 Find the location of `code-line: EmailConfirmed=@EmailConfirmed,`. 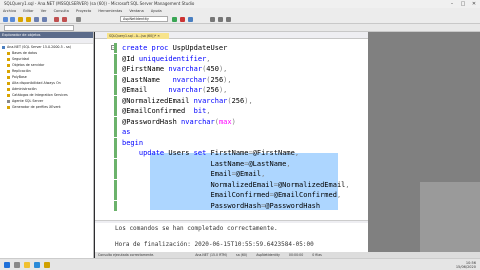

code-line: EmailConfirmed=@EmailConfirmed, is located at coordinates (232, 195).